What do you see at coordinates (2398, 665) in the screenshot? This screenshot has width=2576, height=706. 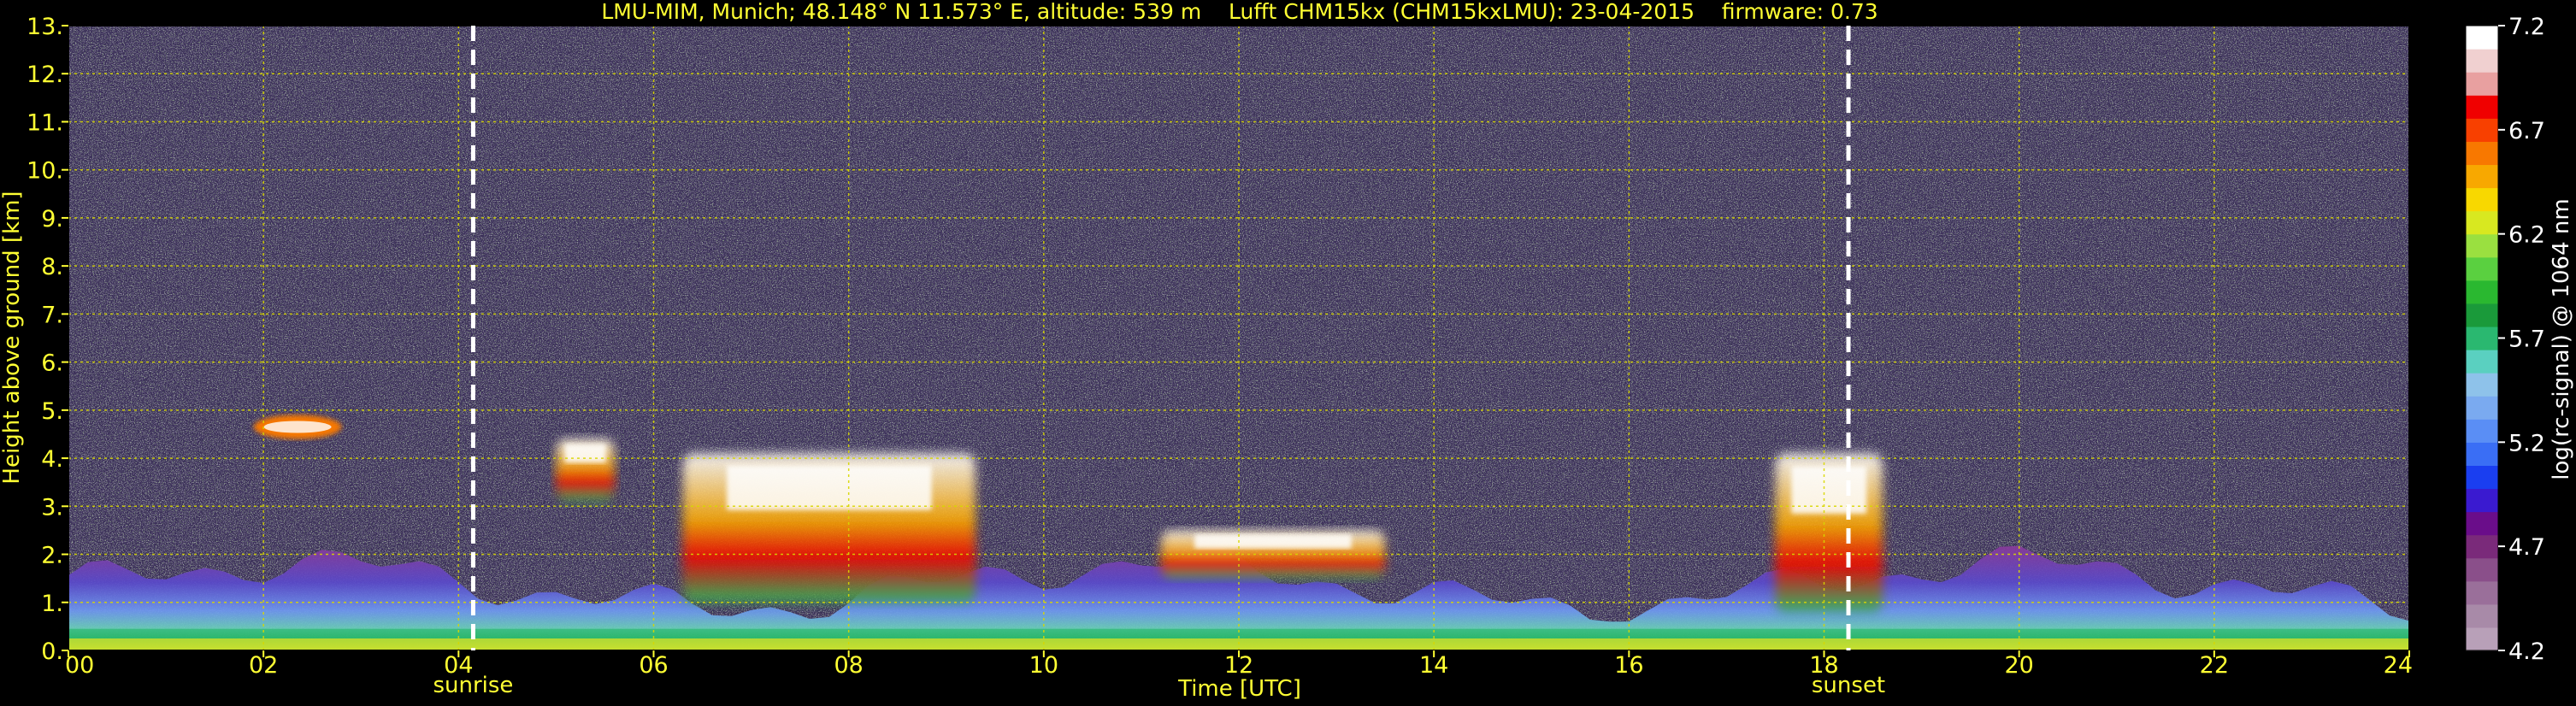 I see `x-tick-label: 24` at bounding box center [2398, 665].